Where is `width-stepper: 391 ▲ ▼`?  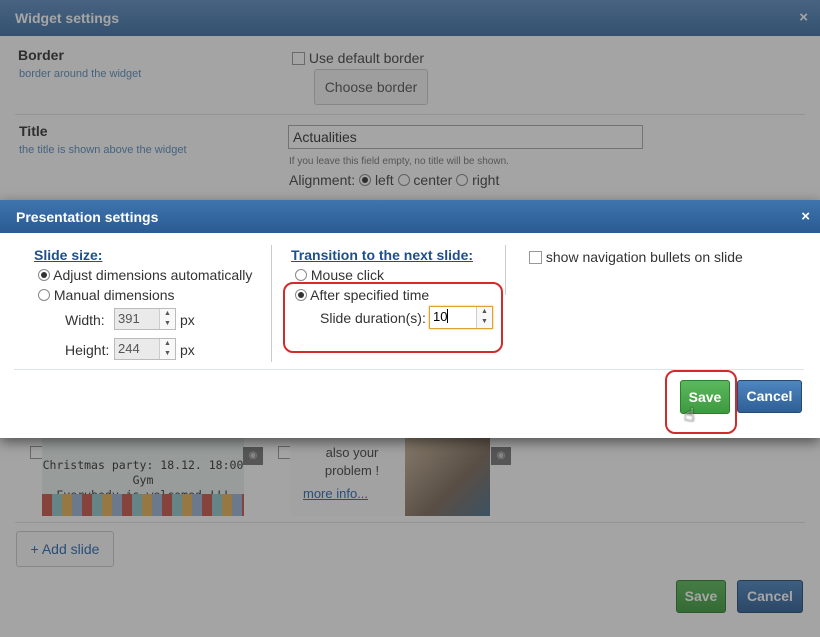
width-stepper: 391 ▲ ▼ is located at coordinates (145, 319).